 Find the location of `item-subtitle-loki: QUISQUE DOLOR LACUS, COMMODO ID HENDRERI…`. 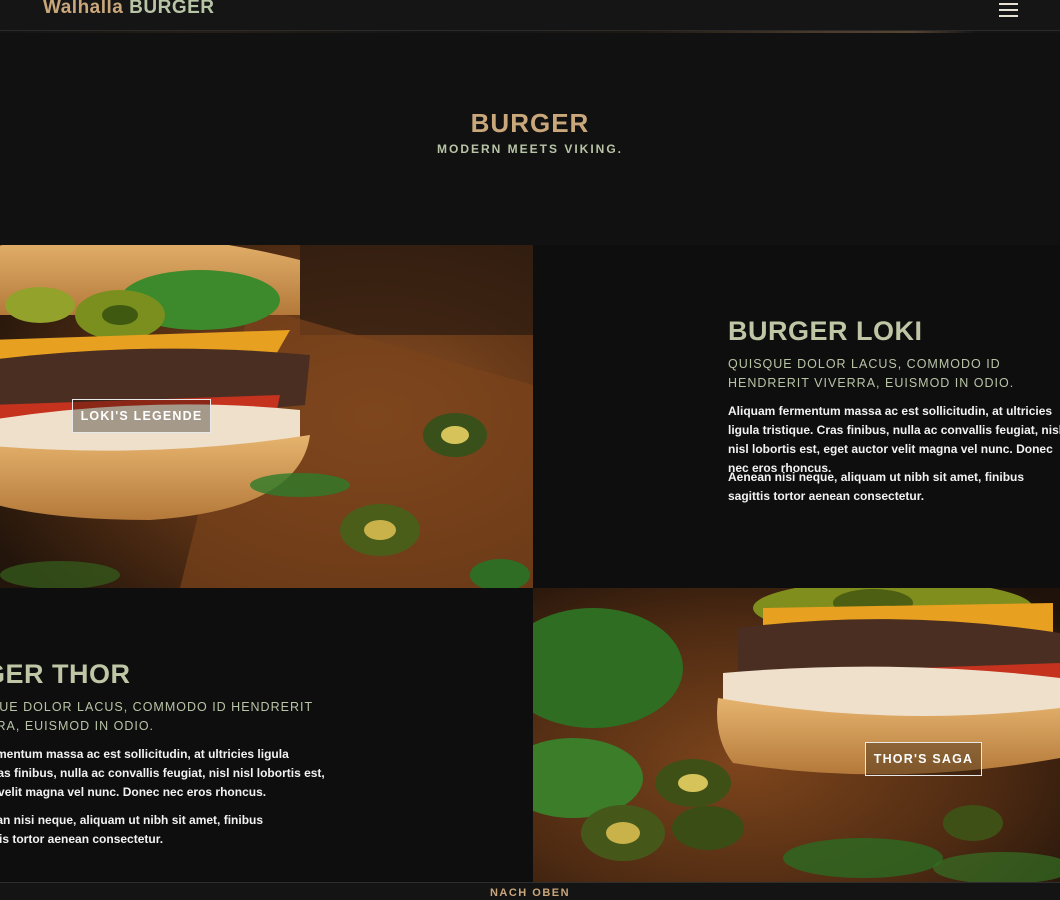

item-subtitle-loki: QUISQUE DOLOR LACUS, COMMODO ID HENDRERI… is located at coordinates (871, 373).